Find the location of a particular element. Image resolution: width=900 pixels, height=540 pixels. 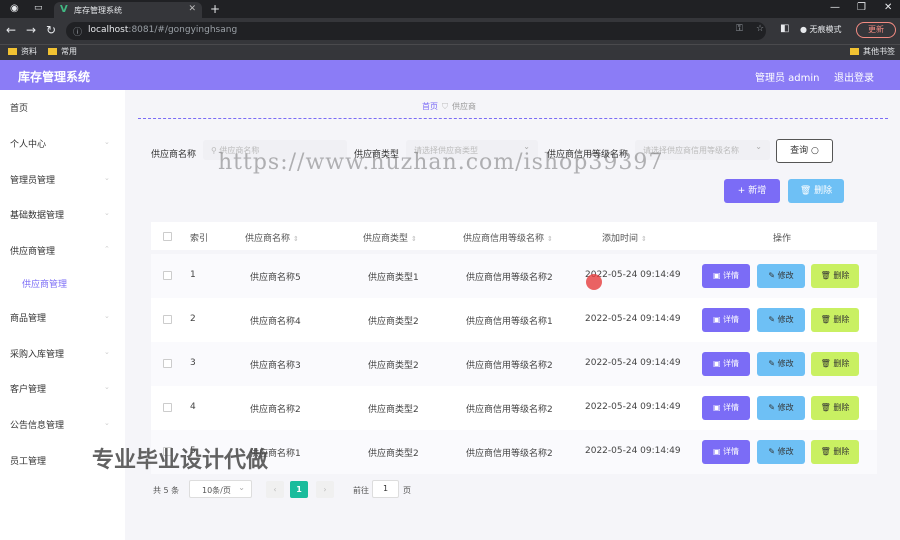

sidebar-item-admin: 管理员管理 is located at coordinates (32, 179).